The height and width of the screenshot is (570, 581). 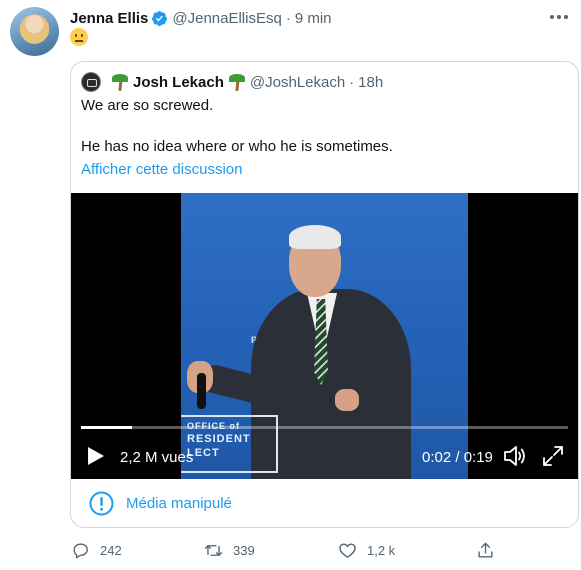 What do you see at coordinates (515, 456) in the screenshot?
I see `volume-icon` at bounding box center [515, 456].